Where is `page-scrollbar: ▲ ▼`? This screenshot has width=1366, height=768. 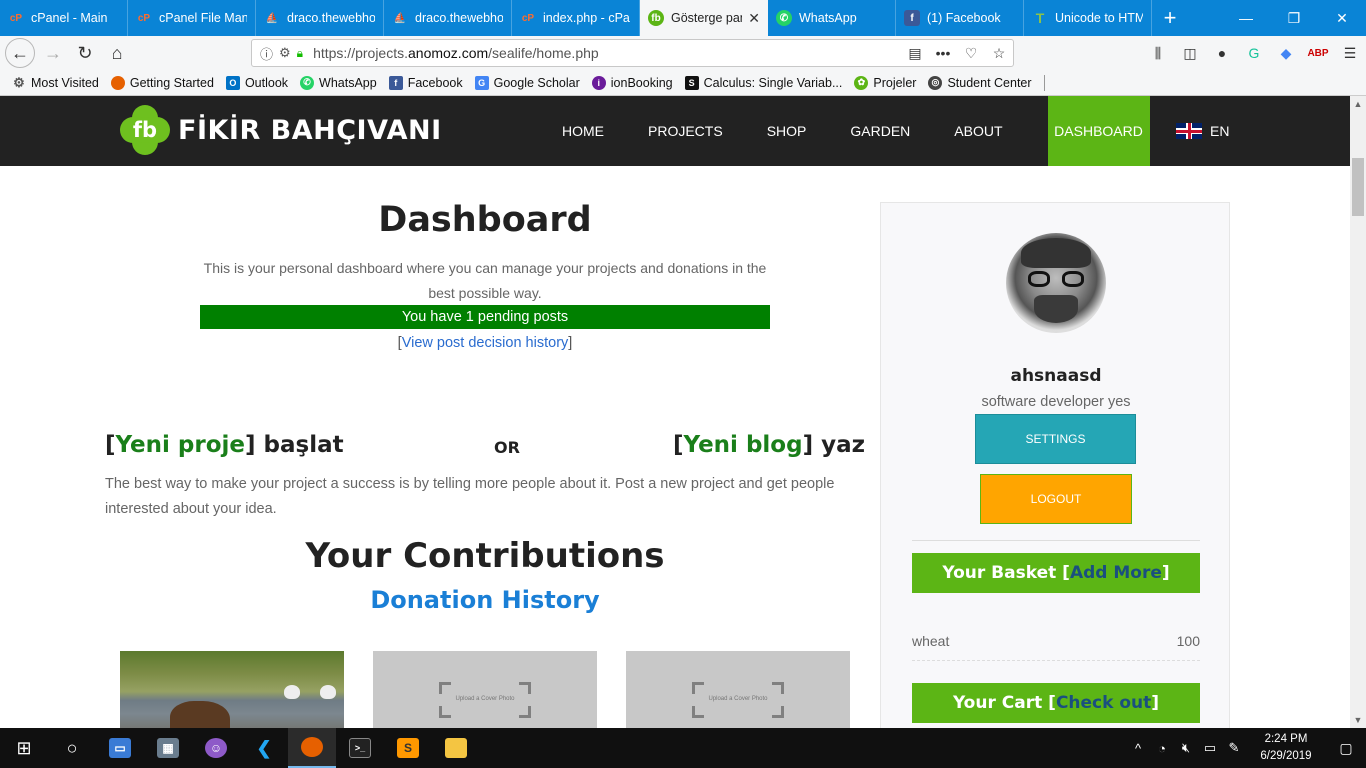
page-scrollbar: ▲ ▼ is located at coordinates (1358, 412).